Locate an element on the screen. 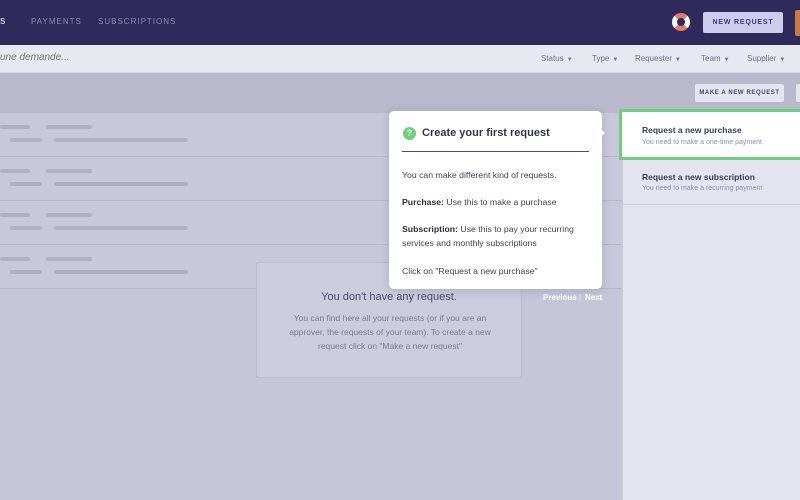 Image resolution: width=800 pixels, height=500 pixels. top-nav: S PAYMENTS SUBSCRIPTIONS NEW REQUEST is located at coordinates (400, 22).